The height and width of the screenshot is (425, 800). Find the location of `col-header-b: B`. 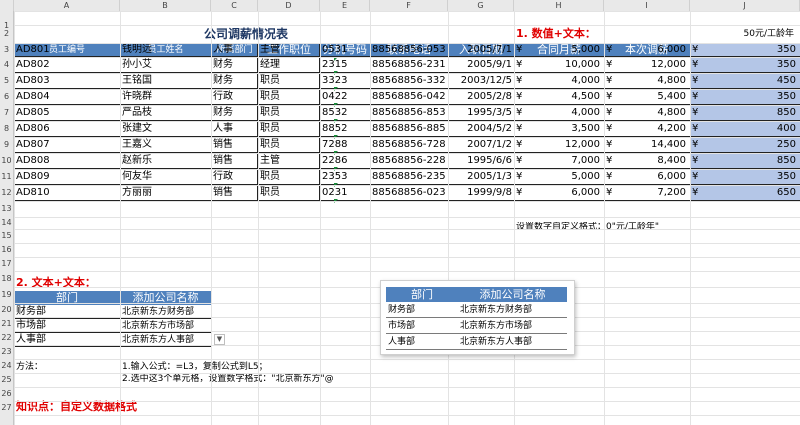

col-header-b: B is located at coordinates (165, 5).